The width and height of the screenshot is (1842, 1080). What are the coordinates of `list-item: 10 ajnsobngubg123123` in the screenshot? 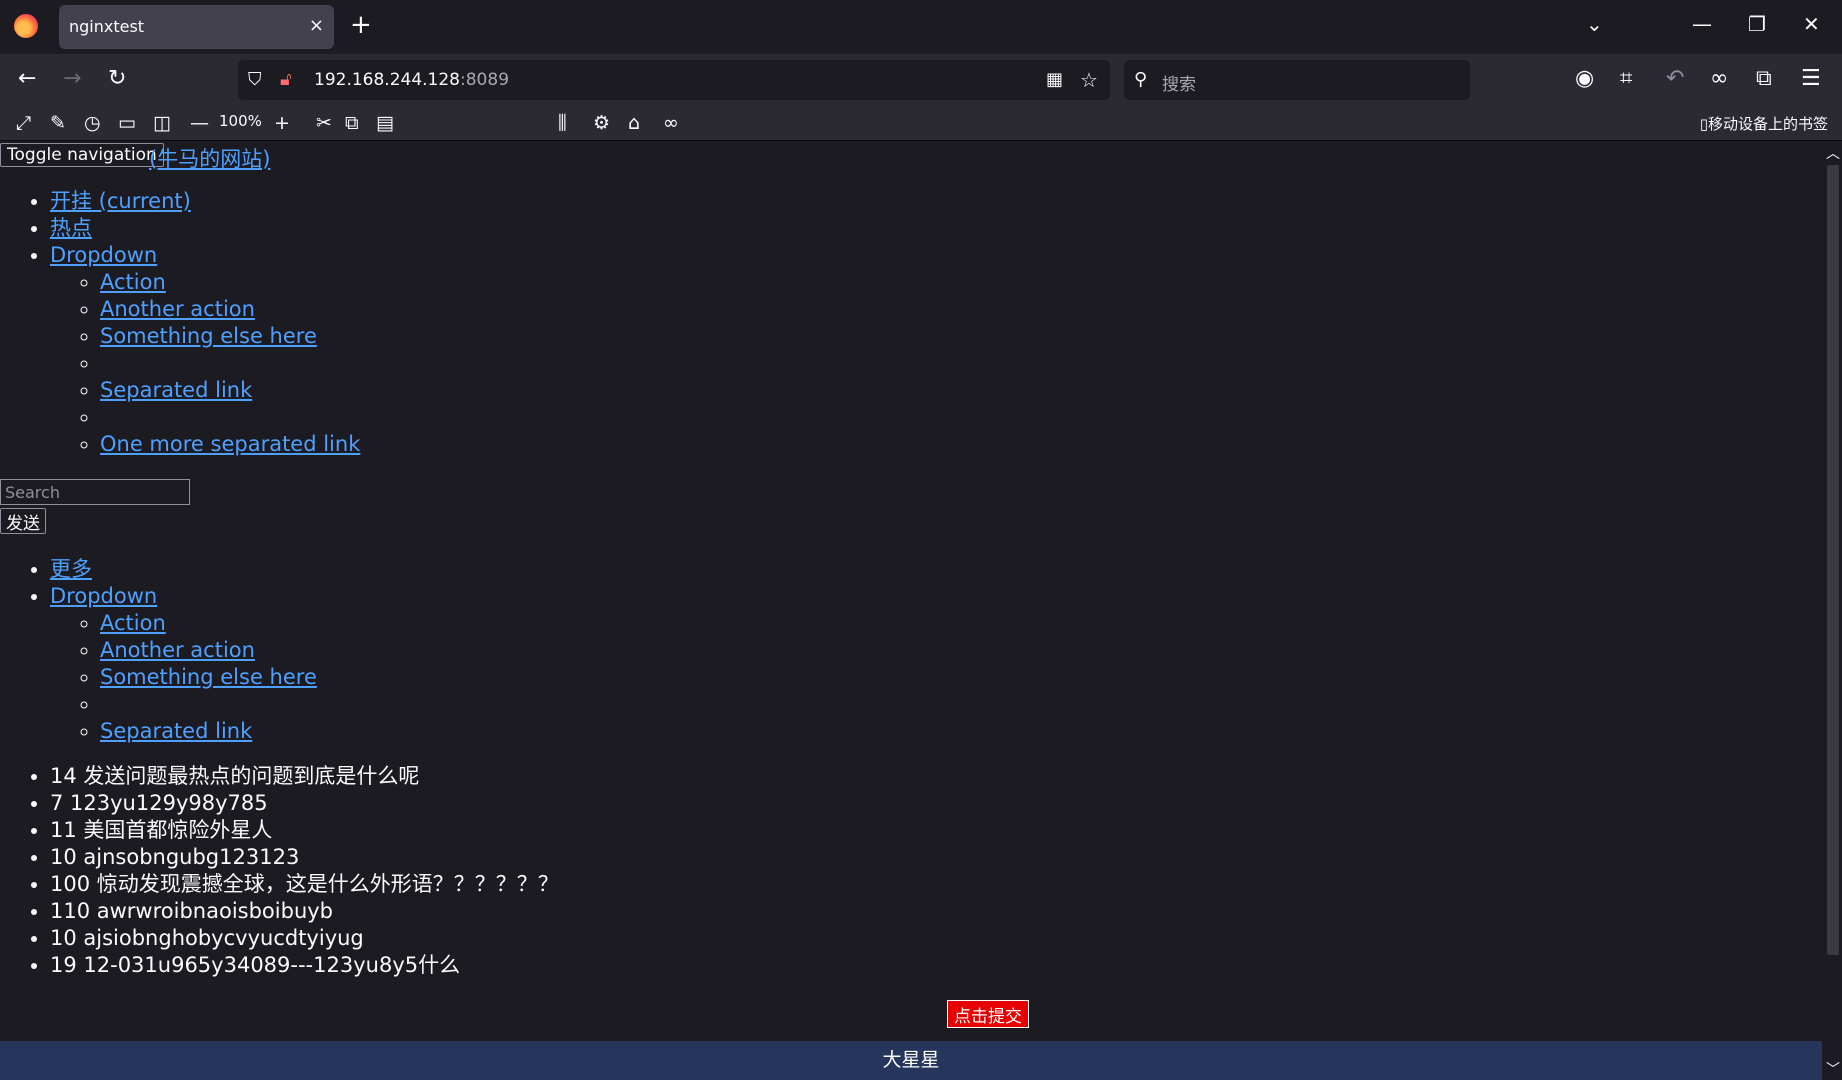 It's located at (304, 857).